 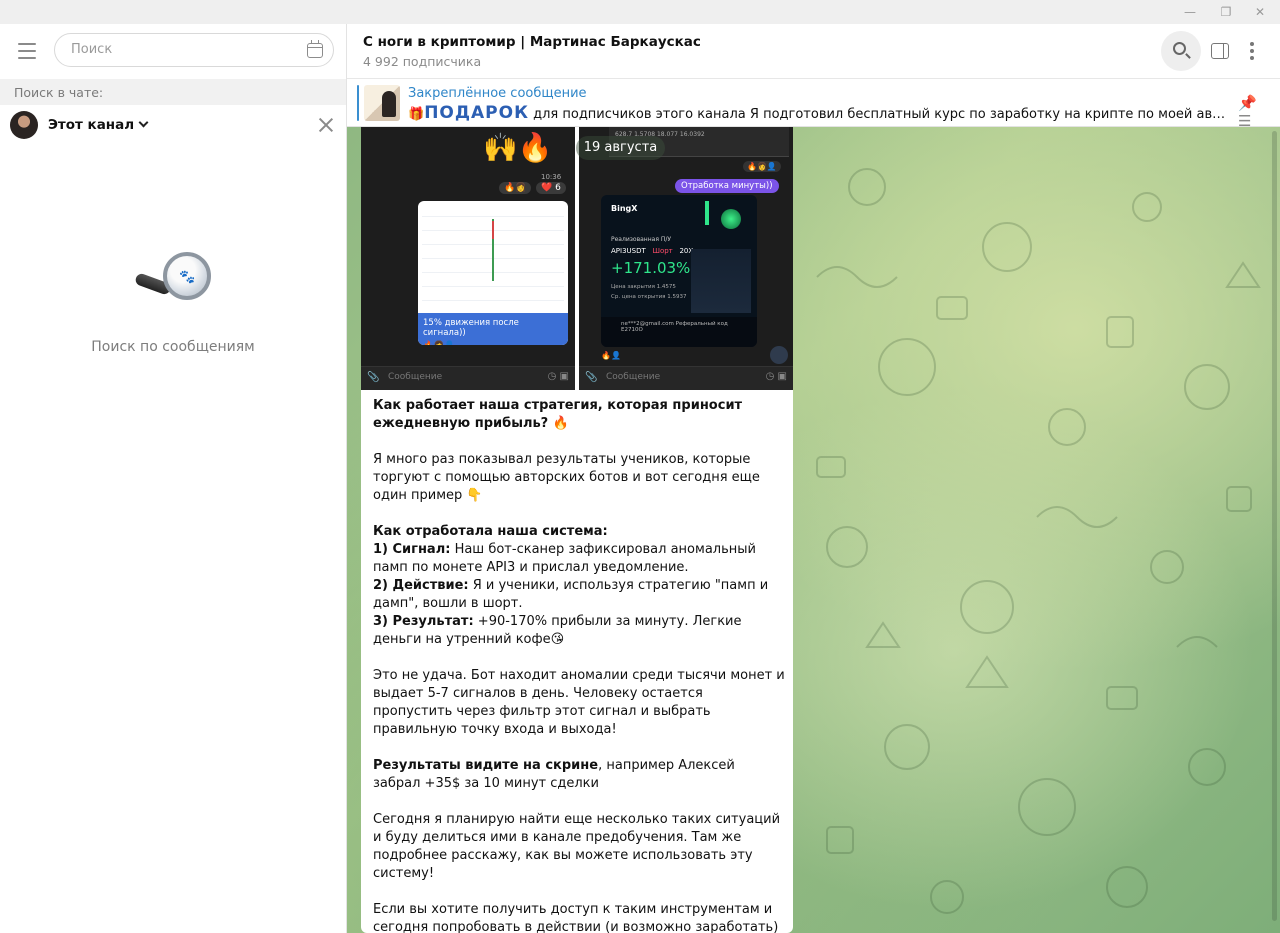 I want to click on gift-word: ПОДАРОК, so click(x=476, y=113).